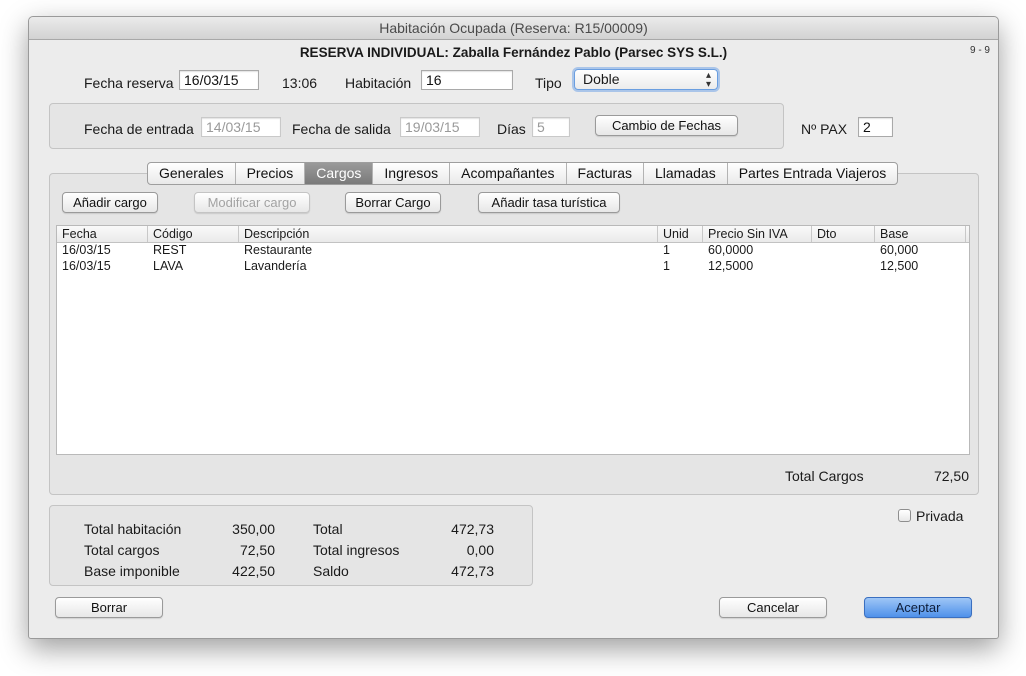 The height and width of the screenshot is (676, 1026). Describe the element at coordinates (551, 127) in the screenshot. I see `dias-field: 5` at that location.